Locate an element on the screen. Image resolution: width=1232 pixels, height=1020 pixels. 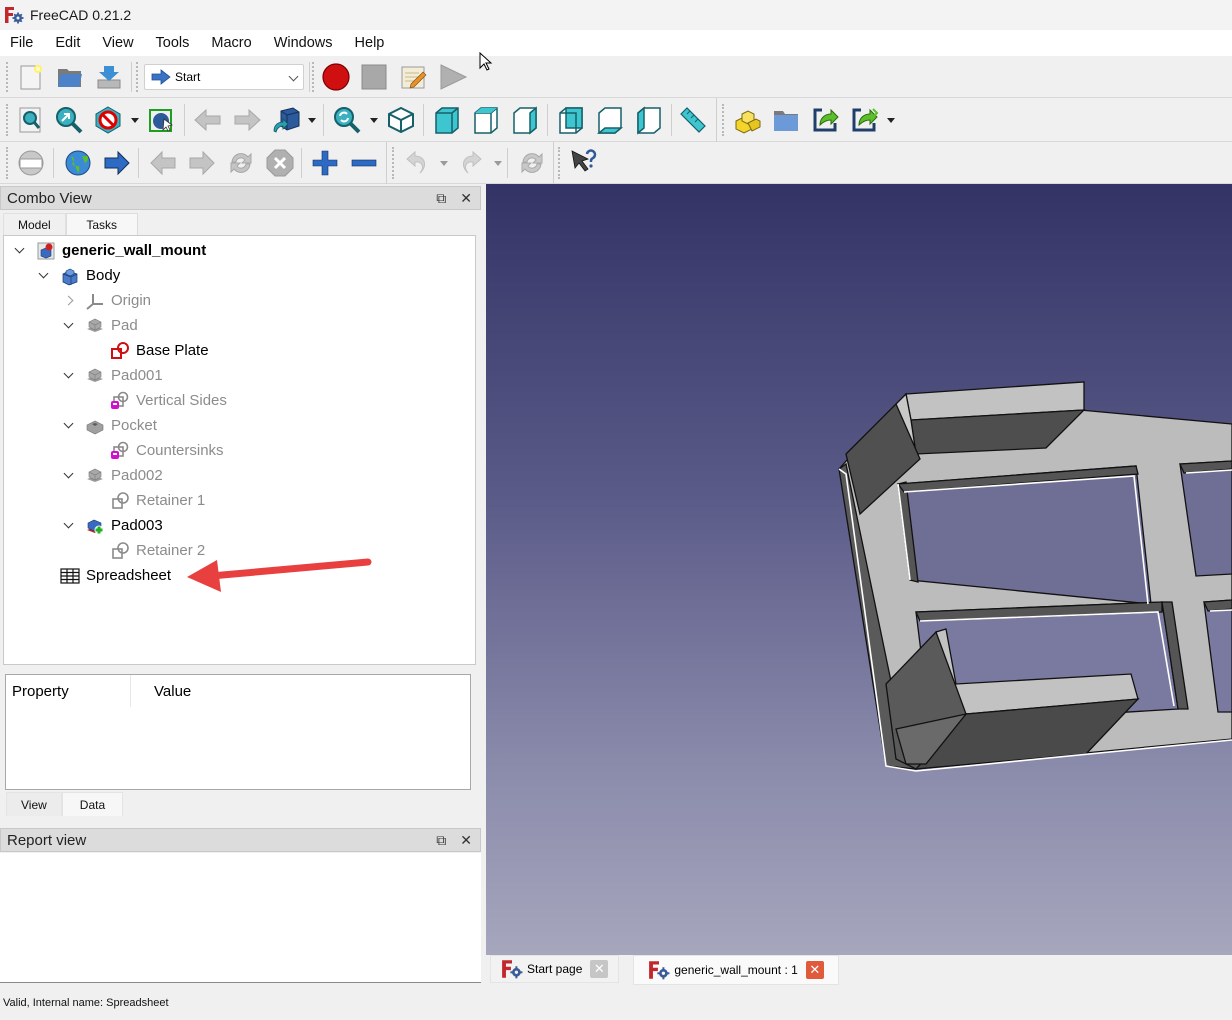
property-column-header: Property is located at coordinates (68, 691).